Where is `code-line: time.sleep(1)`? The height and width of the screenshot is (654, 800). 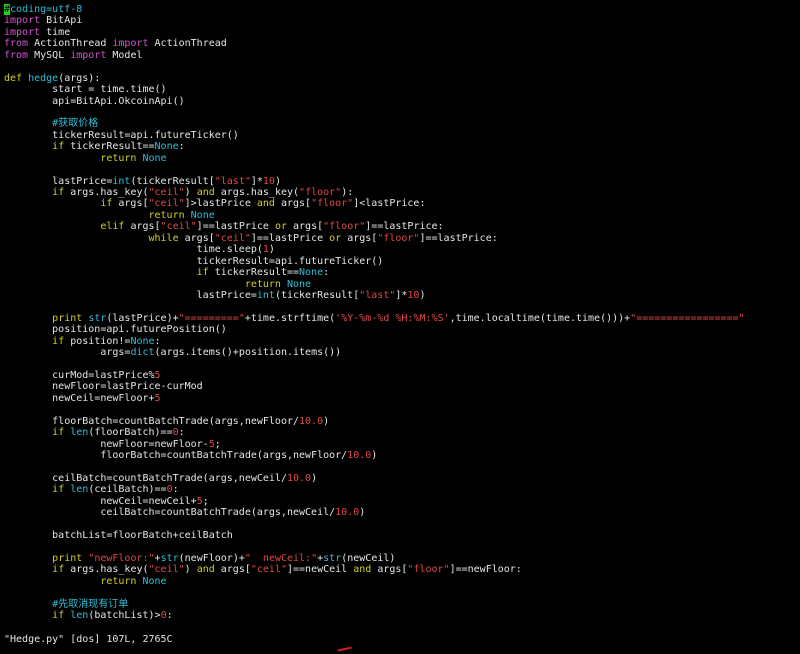 code-line: time.sleep(1) is located at coordinates (401, 249).